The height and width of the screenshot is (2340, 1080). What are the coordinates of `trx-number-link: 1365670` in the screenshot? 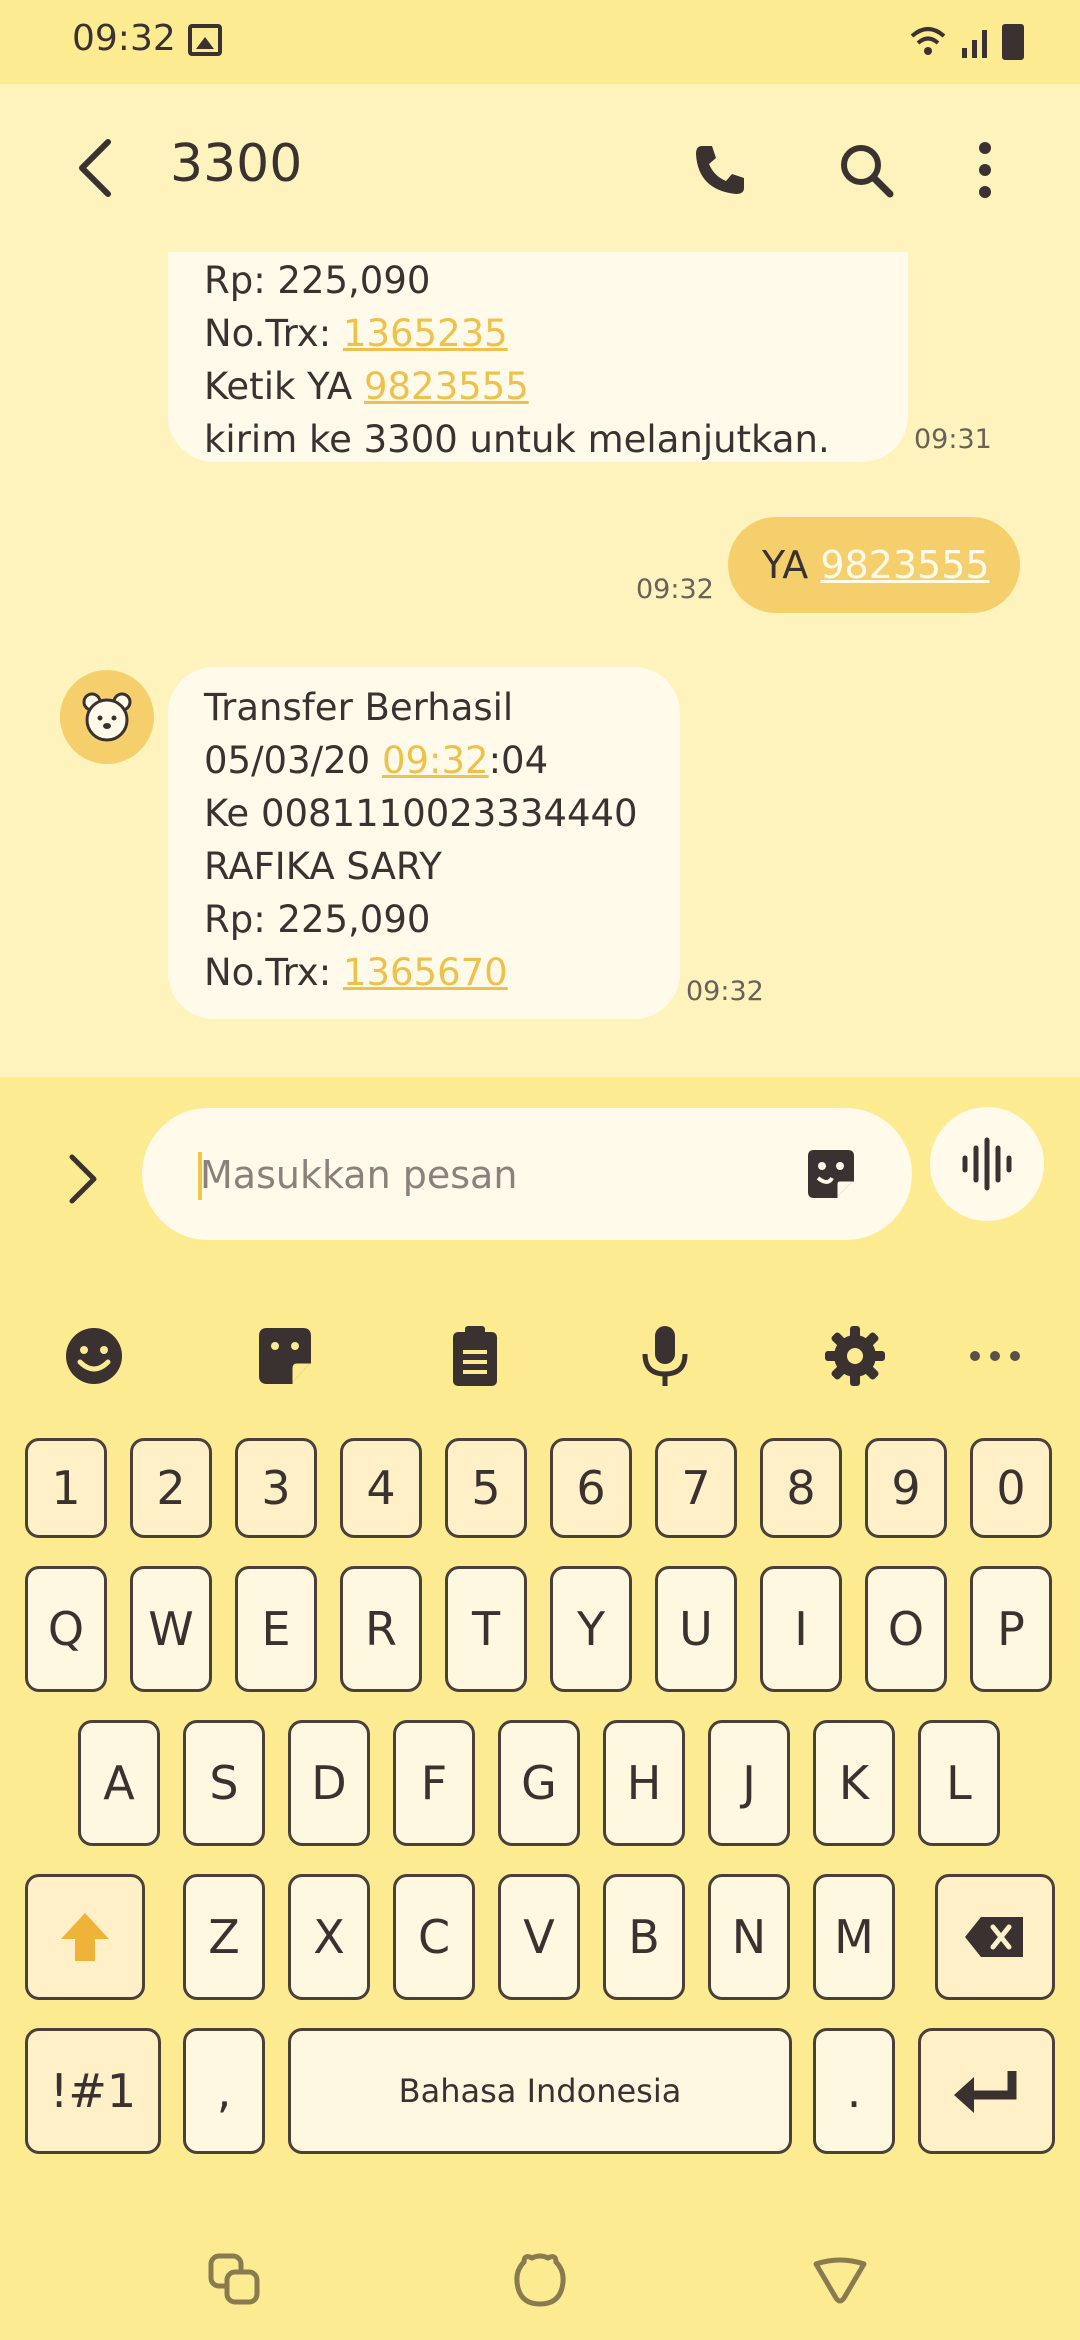 It's located at (425, 972).